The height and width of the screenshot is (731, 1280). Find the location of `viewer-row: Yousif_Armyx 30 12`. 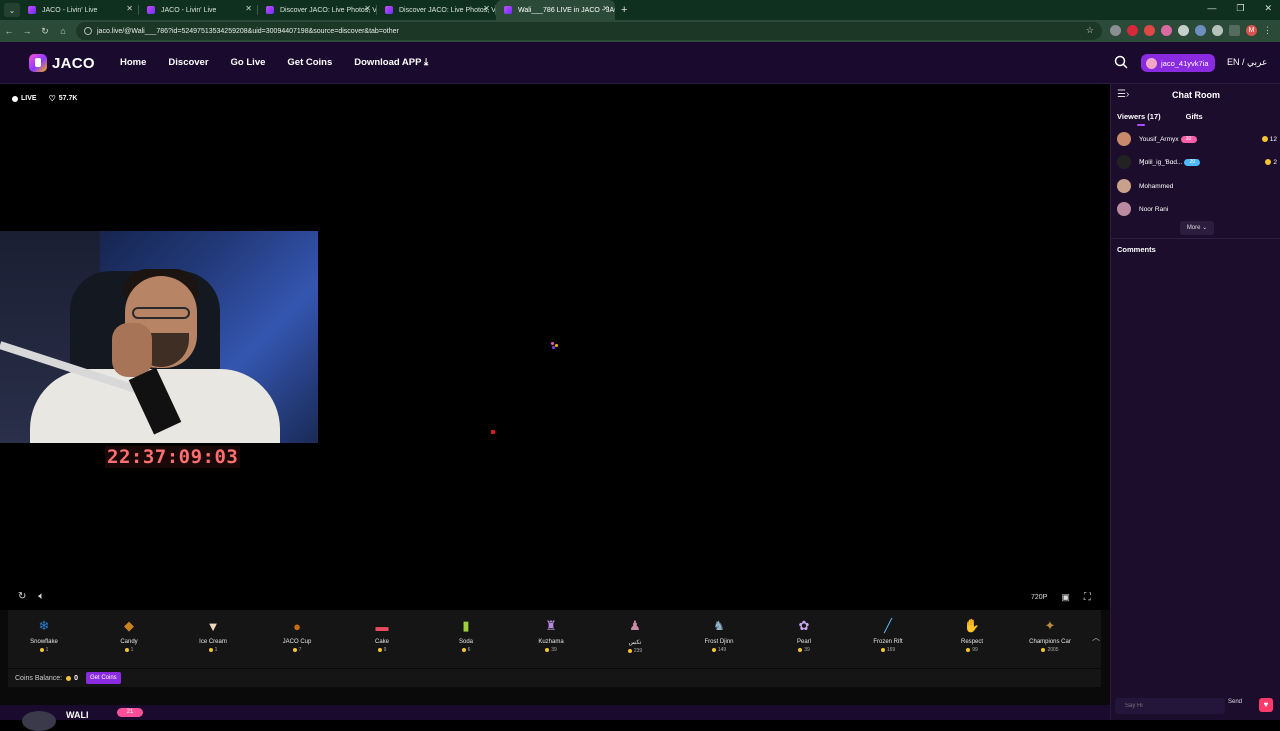

viewer-row: Yousif_Armyx 30 12 is located at coordinates (1197, 139).